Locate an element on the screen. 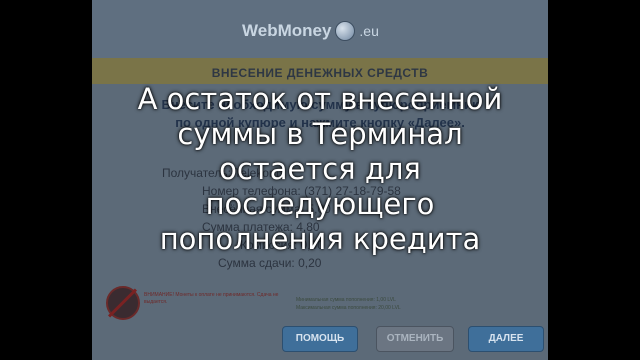 The image size is (640, 360). caption-line: пополнения кредита is located at coordinates (320, 239).